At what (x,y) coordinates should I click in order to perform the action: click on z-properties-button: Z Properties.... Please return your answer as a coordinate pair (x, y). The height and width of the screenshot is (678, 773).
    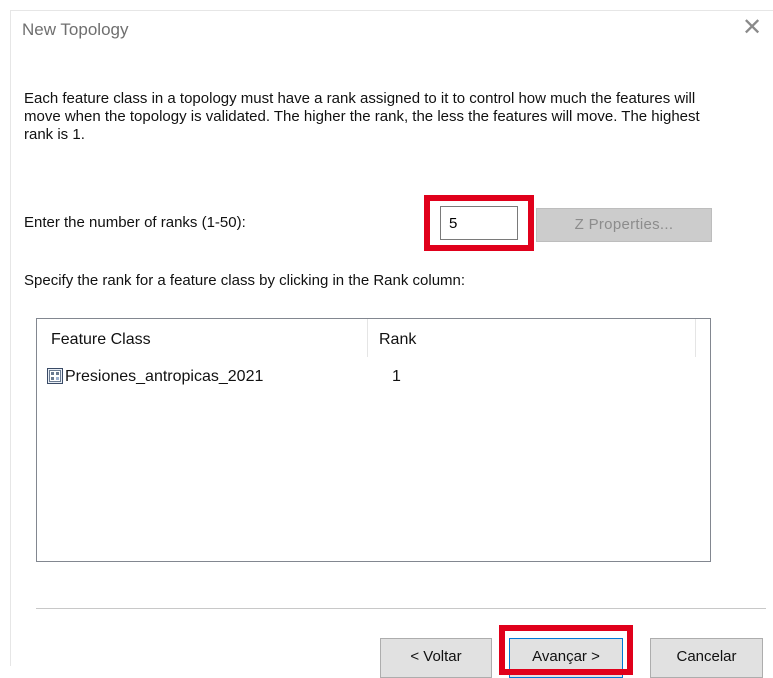
    Looking at the image, I should click on (624, 225).